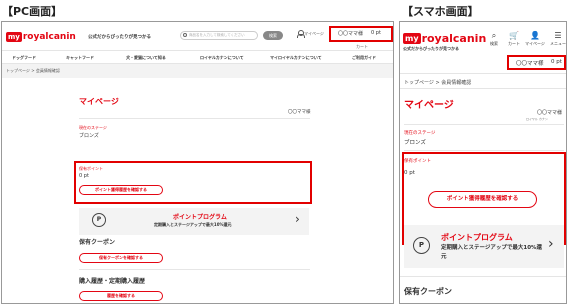 This screenshot has height=306, width=568. Describe the element at coordinates (193, 182) in the screenshot. I see `points-highlight` at that location.